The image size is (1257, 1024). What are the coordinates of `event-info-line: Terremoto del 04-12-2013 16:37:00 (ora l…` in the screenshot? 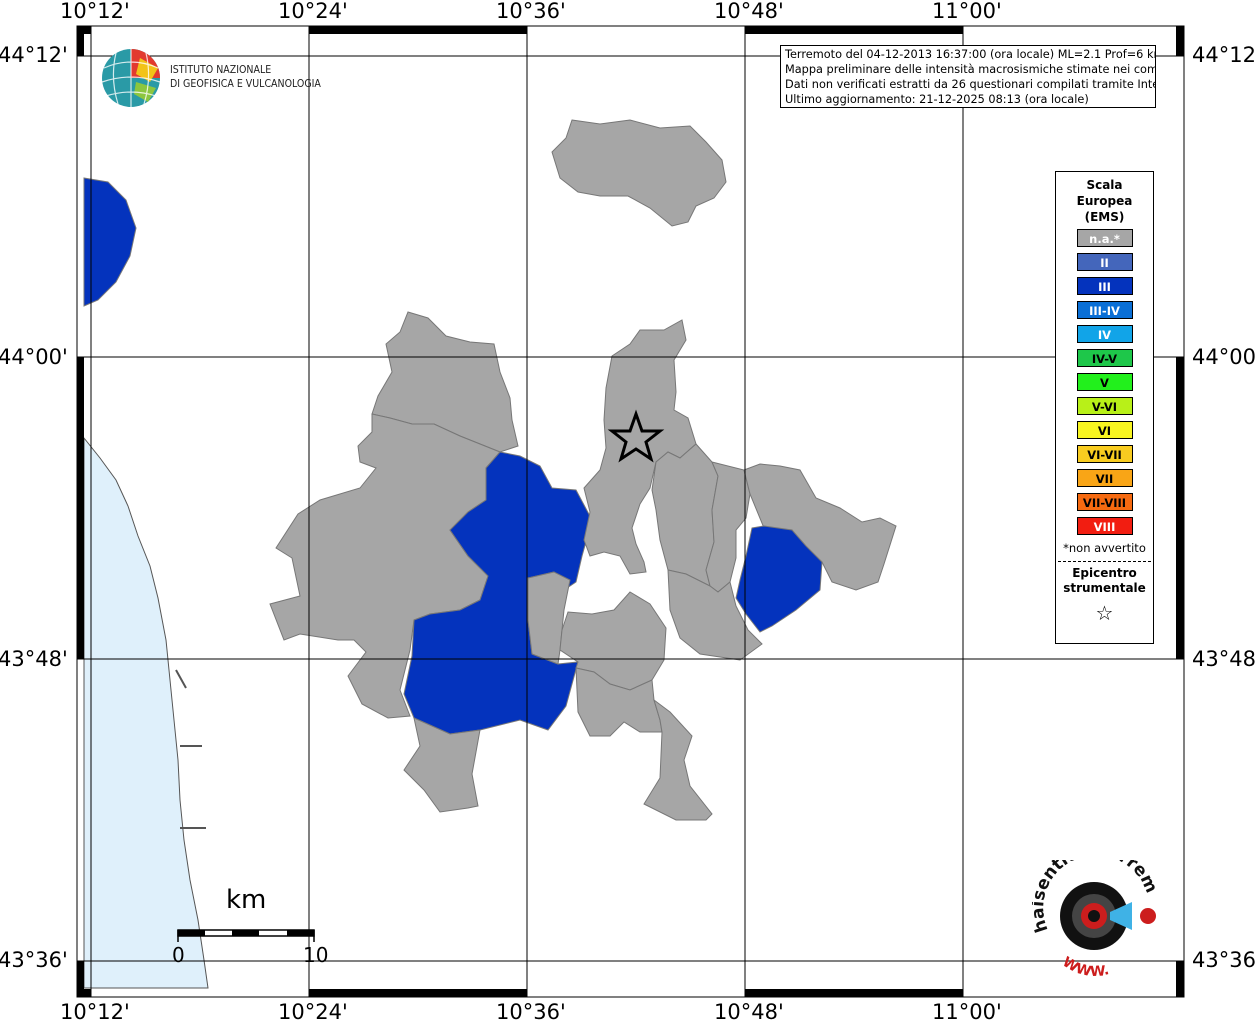 It's located at (970, 54).